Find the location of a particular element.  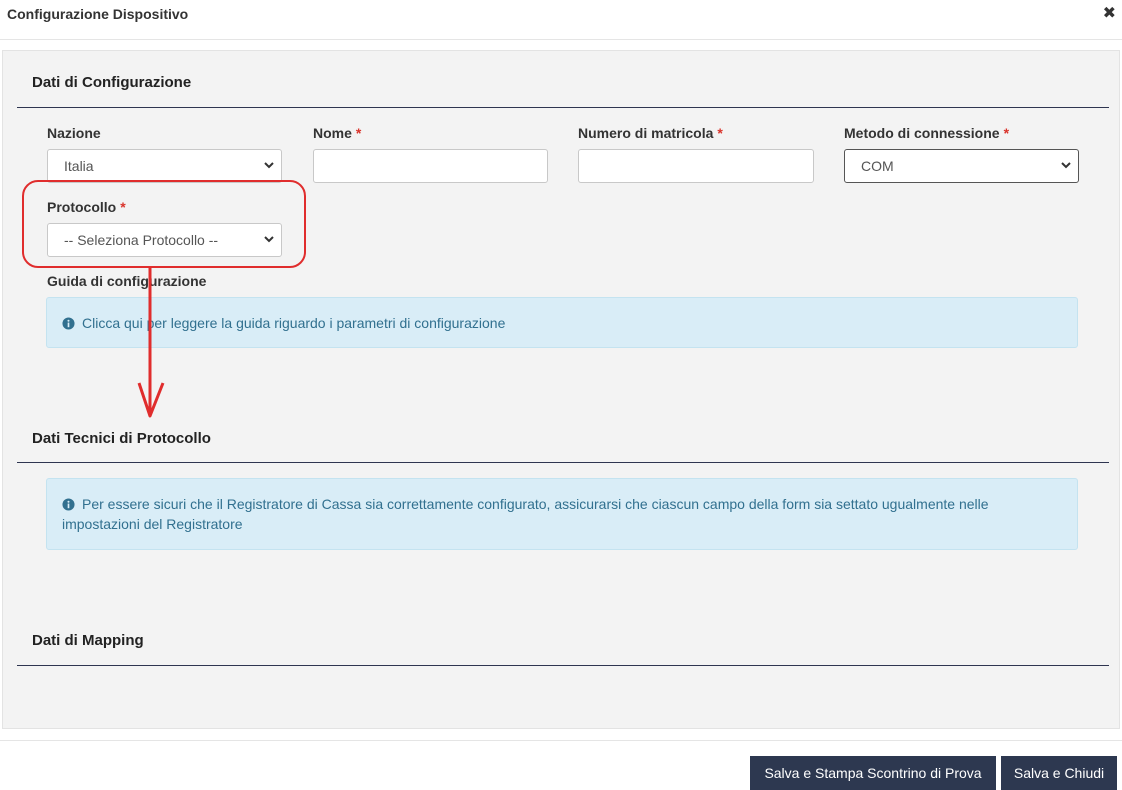

info-circle-icon is located at coordinates (68, 323).